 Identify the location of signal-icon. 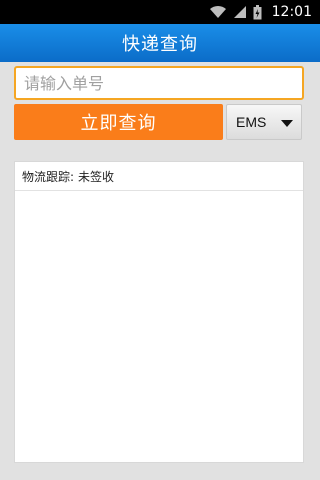
(240, 12).